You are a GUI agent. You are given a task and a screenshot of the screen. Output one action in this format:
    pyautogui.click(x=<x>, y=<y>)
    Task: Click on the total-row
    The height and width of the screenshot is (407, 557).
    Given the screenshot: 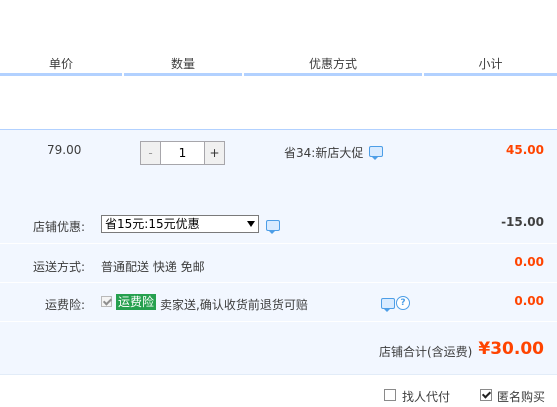 What is the action you would take?
    pyautogui.click(x=278, y=348)
    